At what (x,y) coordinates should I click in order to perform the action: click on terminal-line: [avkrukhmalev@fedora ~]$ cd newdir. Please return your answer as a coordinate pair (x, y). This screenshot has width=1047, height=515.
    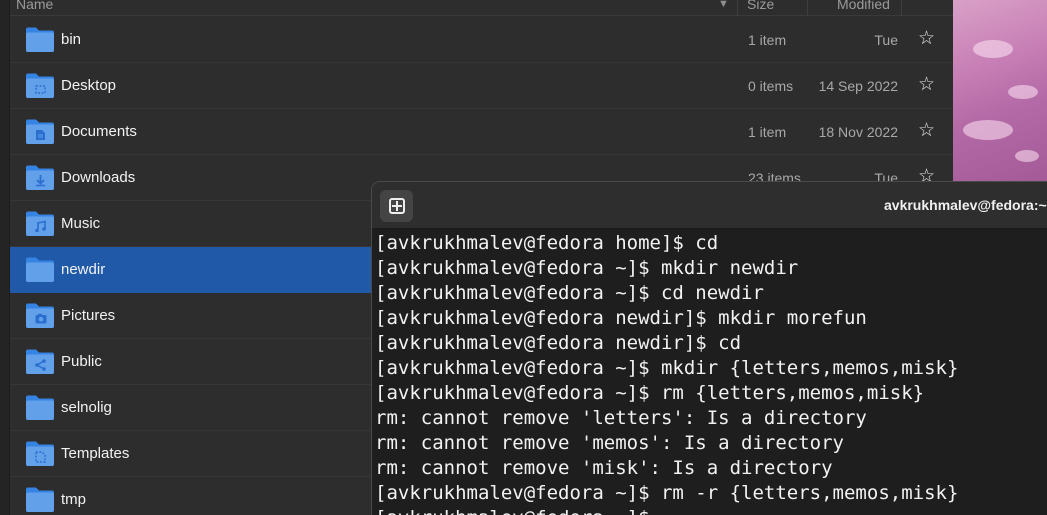
    Looking at the image, I should click on (569, 293).